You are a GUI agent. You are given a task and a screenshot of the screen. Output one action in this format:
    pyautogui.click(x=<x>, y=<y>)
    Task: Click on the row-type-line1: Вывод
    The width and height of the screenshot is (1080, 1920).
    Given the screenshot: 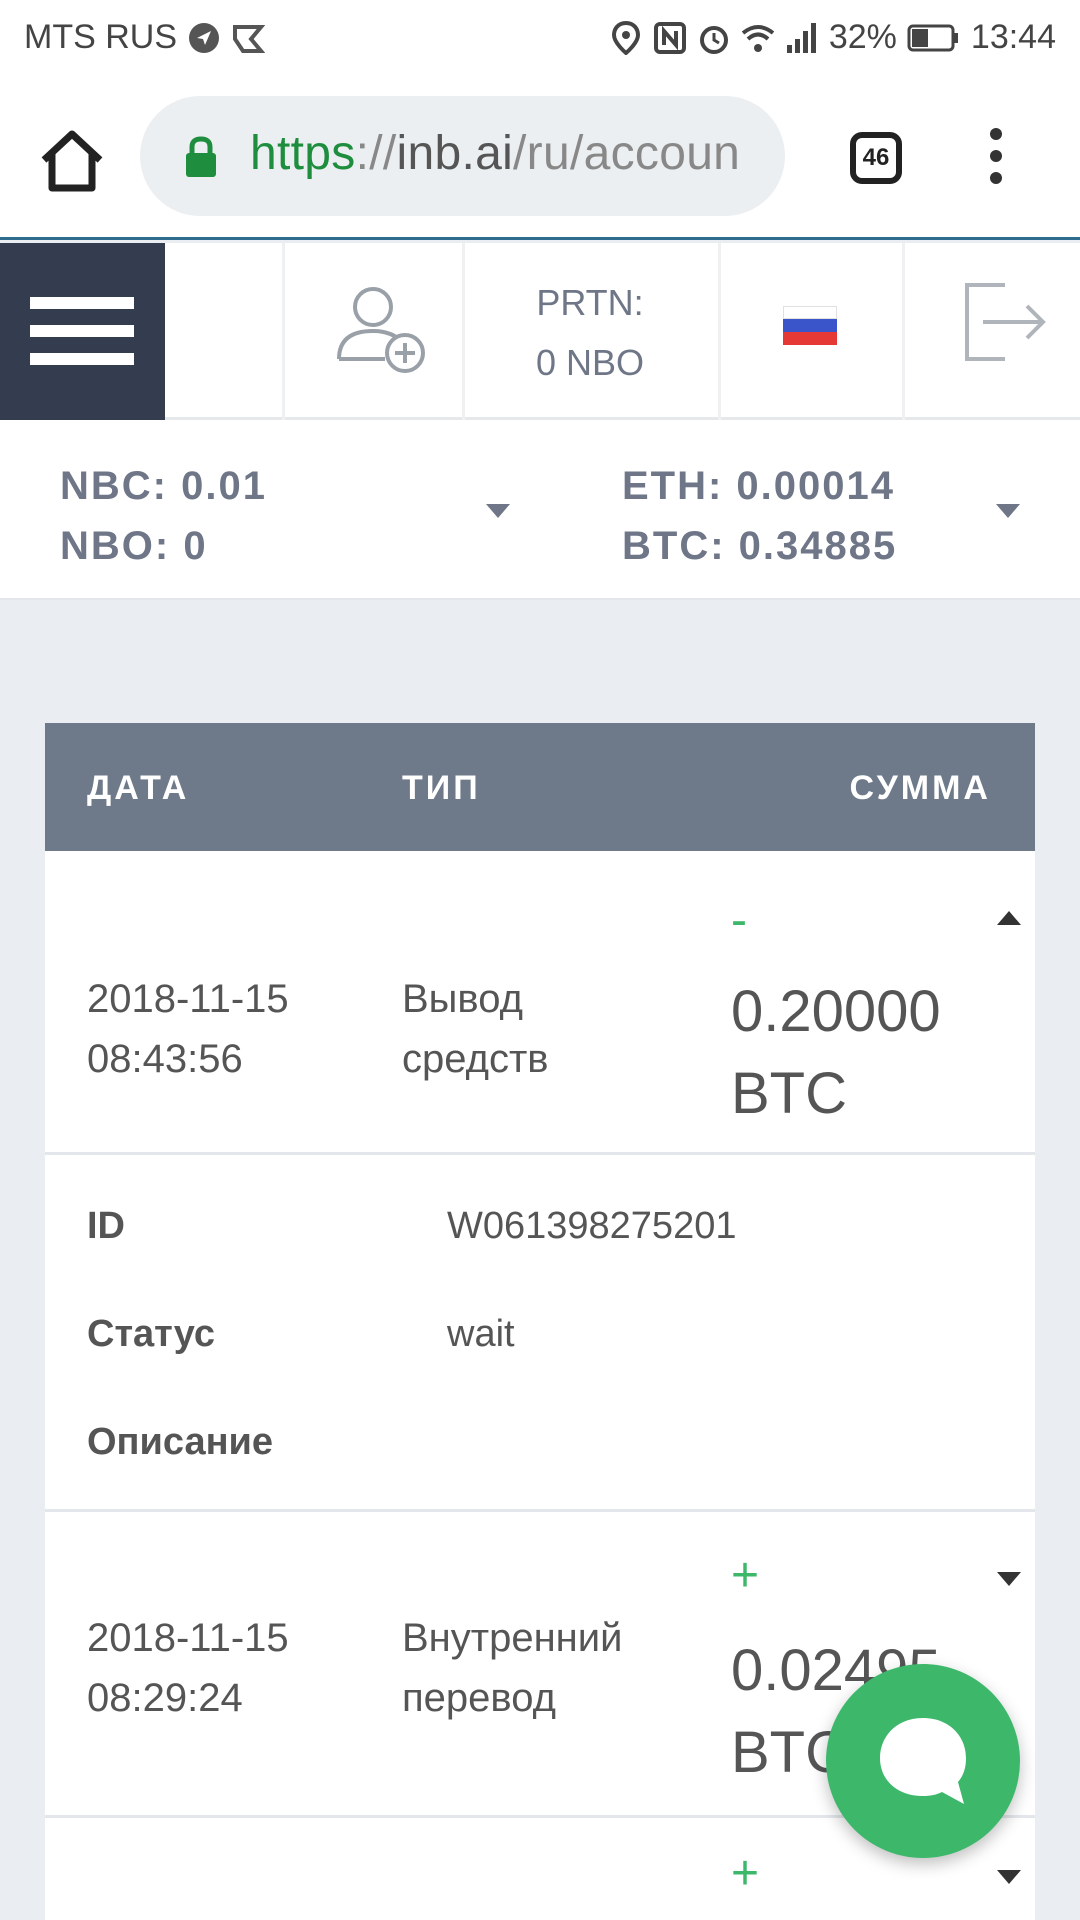 What is the action you would take?
    pyautogui.click(x=462, y=999)
    